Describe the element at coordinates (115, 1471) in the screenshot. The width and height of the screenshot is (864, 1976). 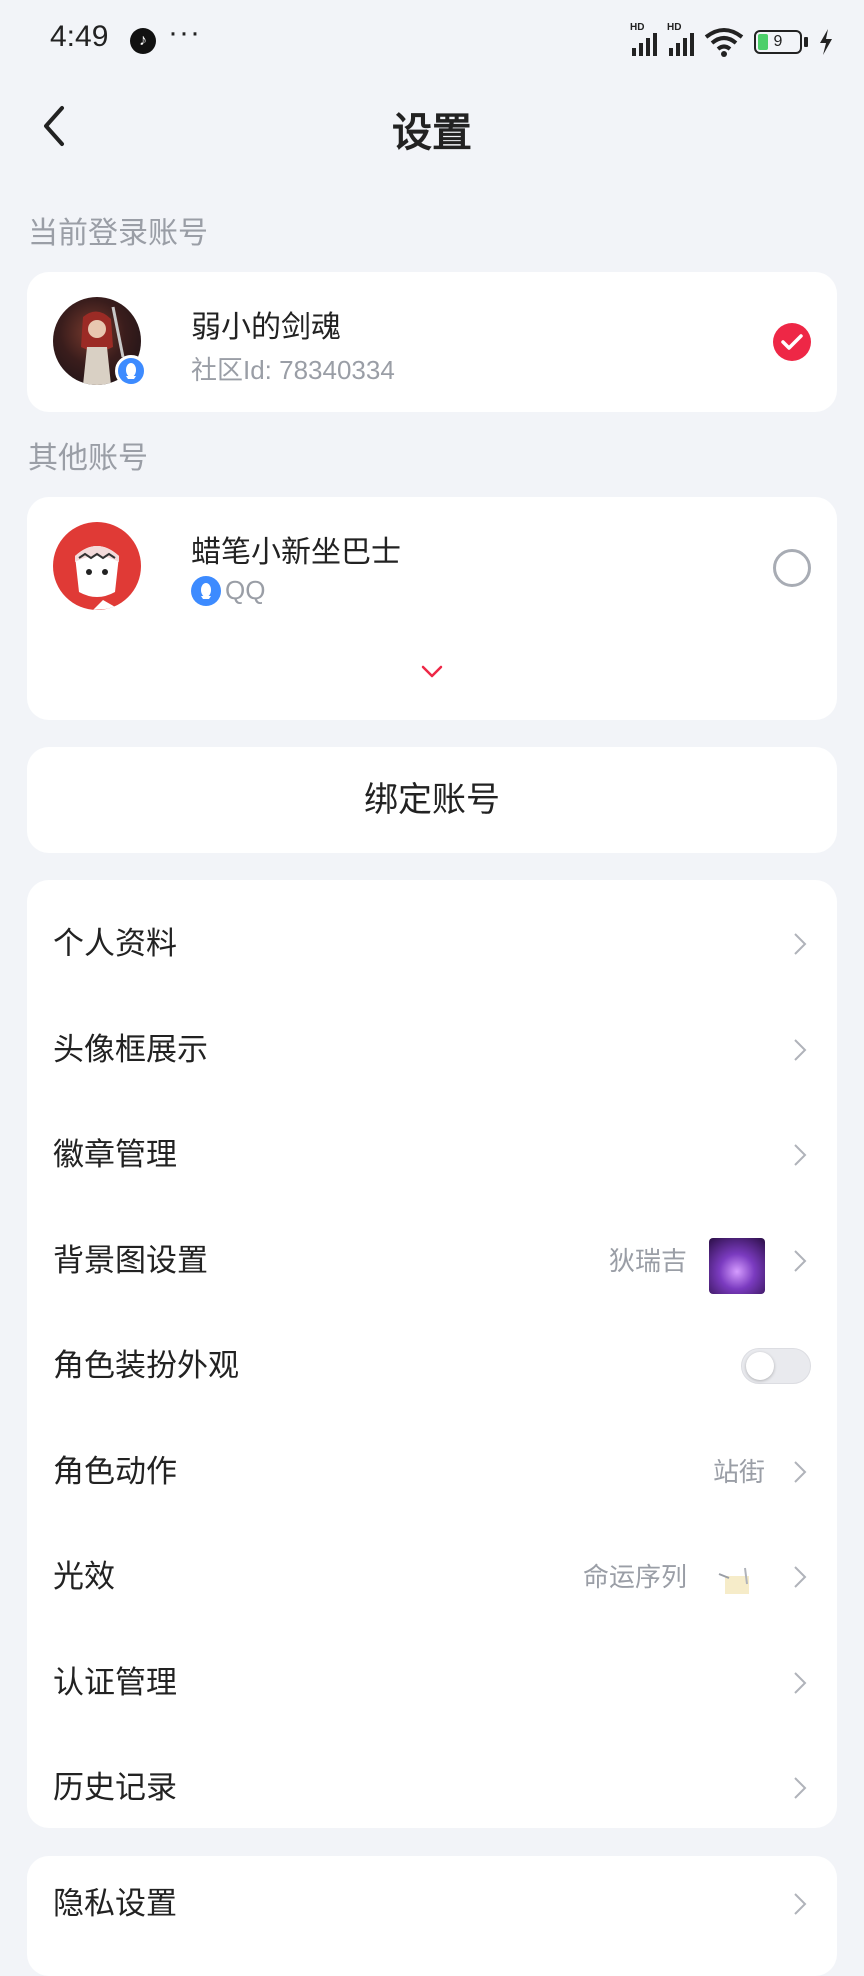
I see `menu-item-label: 角色动作` at that location.